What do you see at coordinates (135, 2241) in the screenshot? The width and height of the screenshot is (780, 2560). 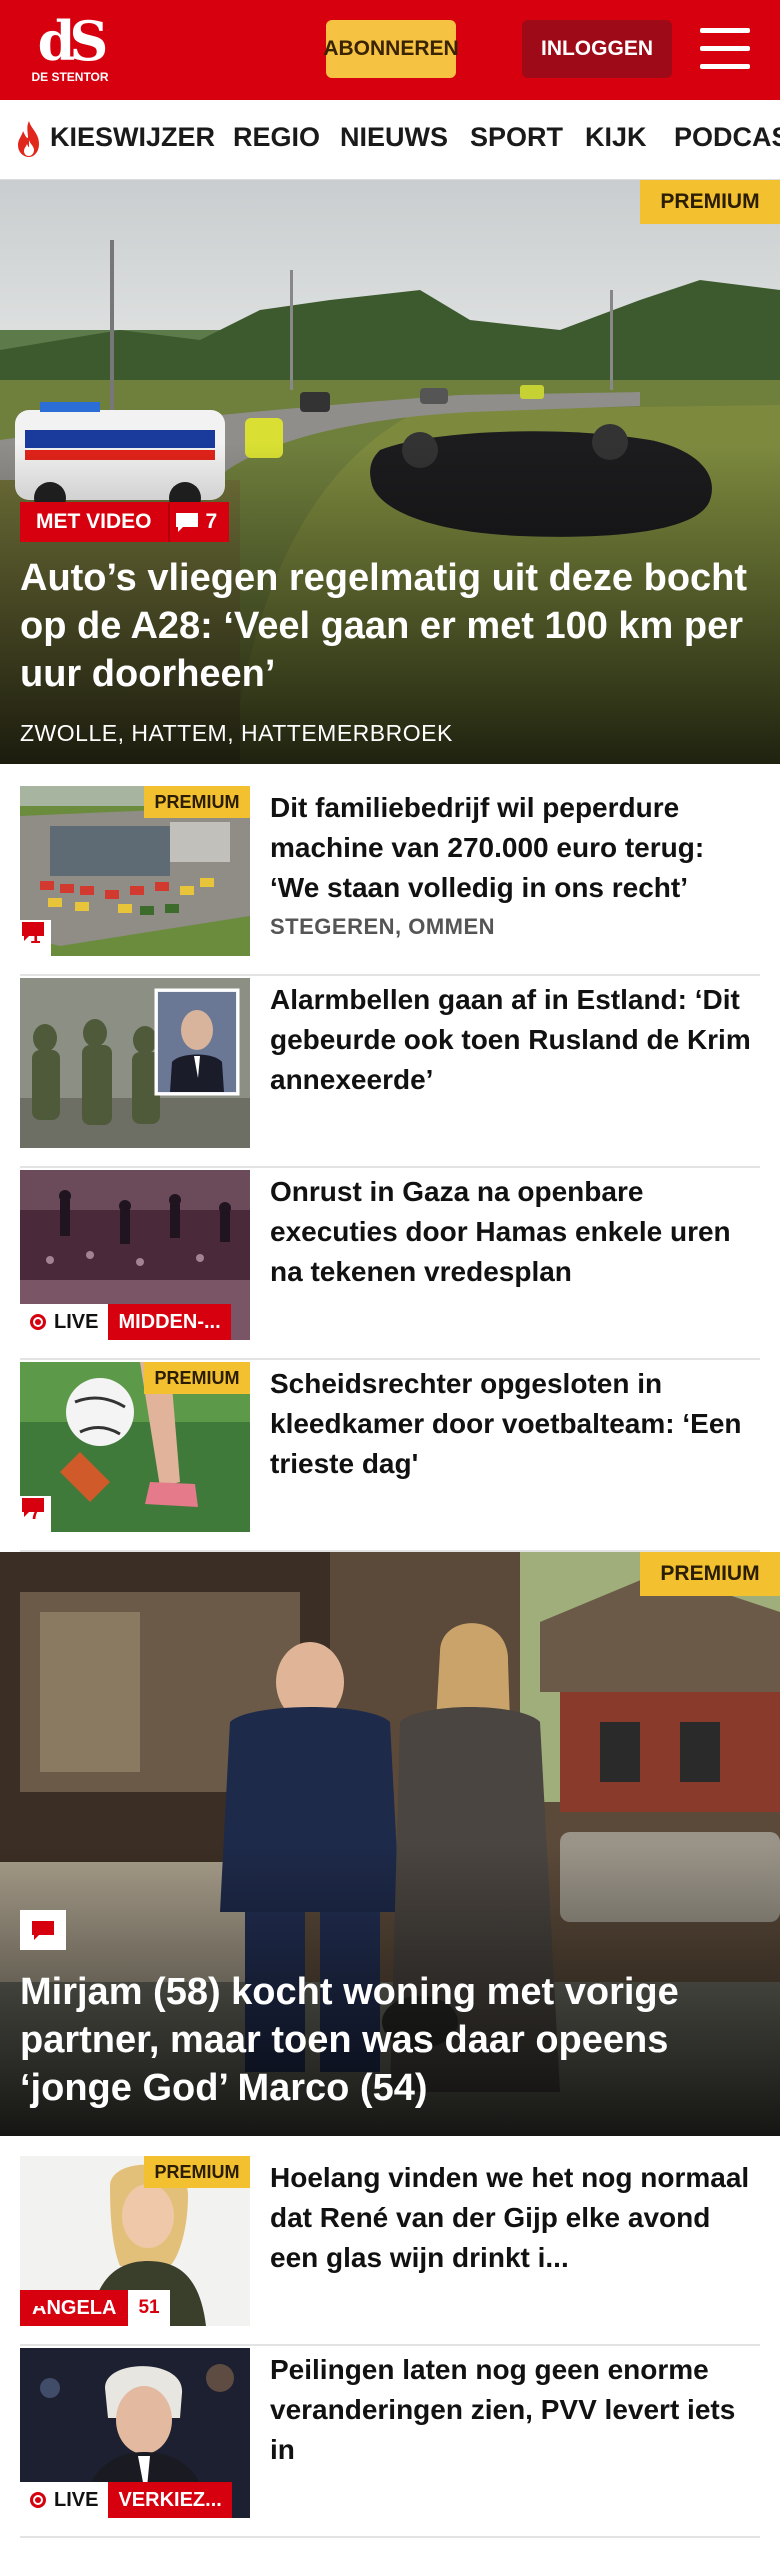 I see `article-thumbnail: PREMIUM ANGELA 51` at bounding box center [135, 2241].